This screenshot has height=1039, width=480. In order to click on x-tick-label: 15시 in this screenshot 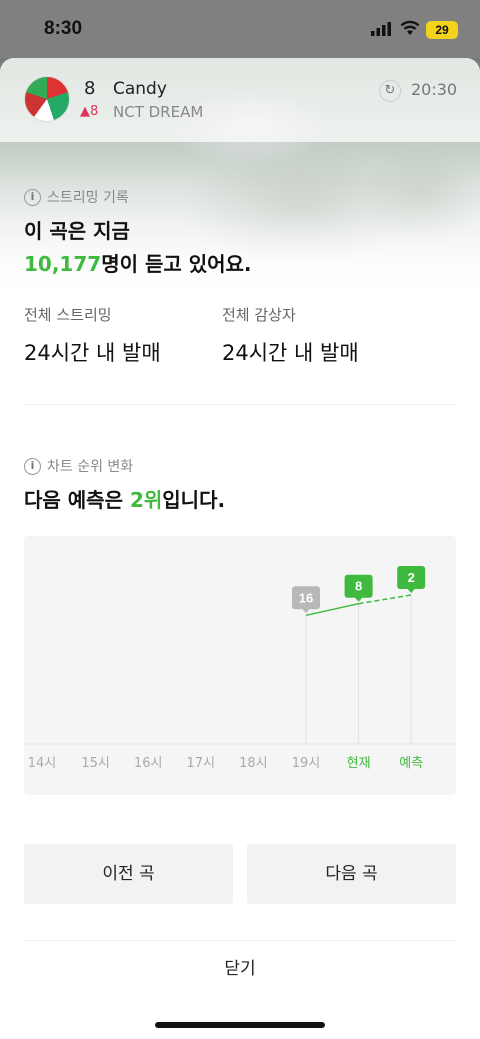, I will do `click(95, 763)`.